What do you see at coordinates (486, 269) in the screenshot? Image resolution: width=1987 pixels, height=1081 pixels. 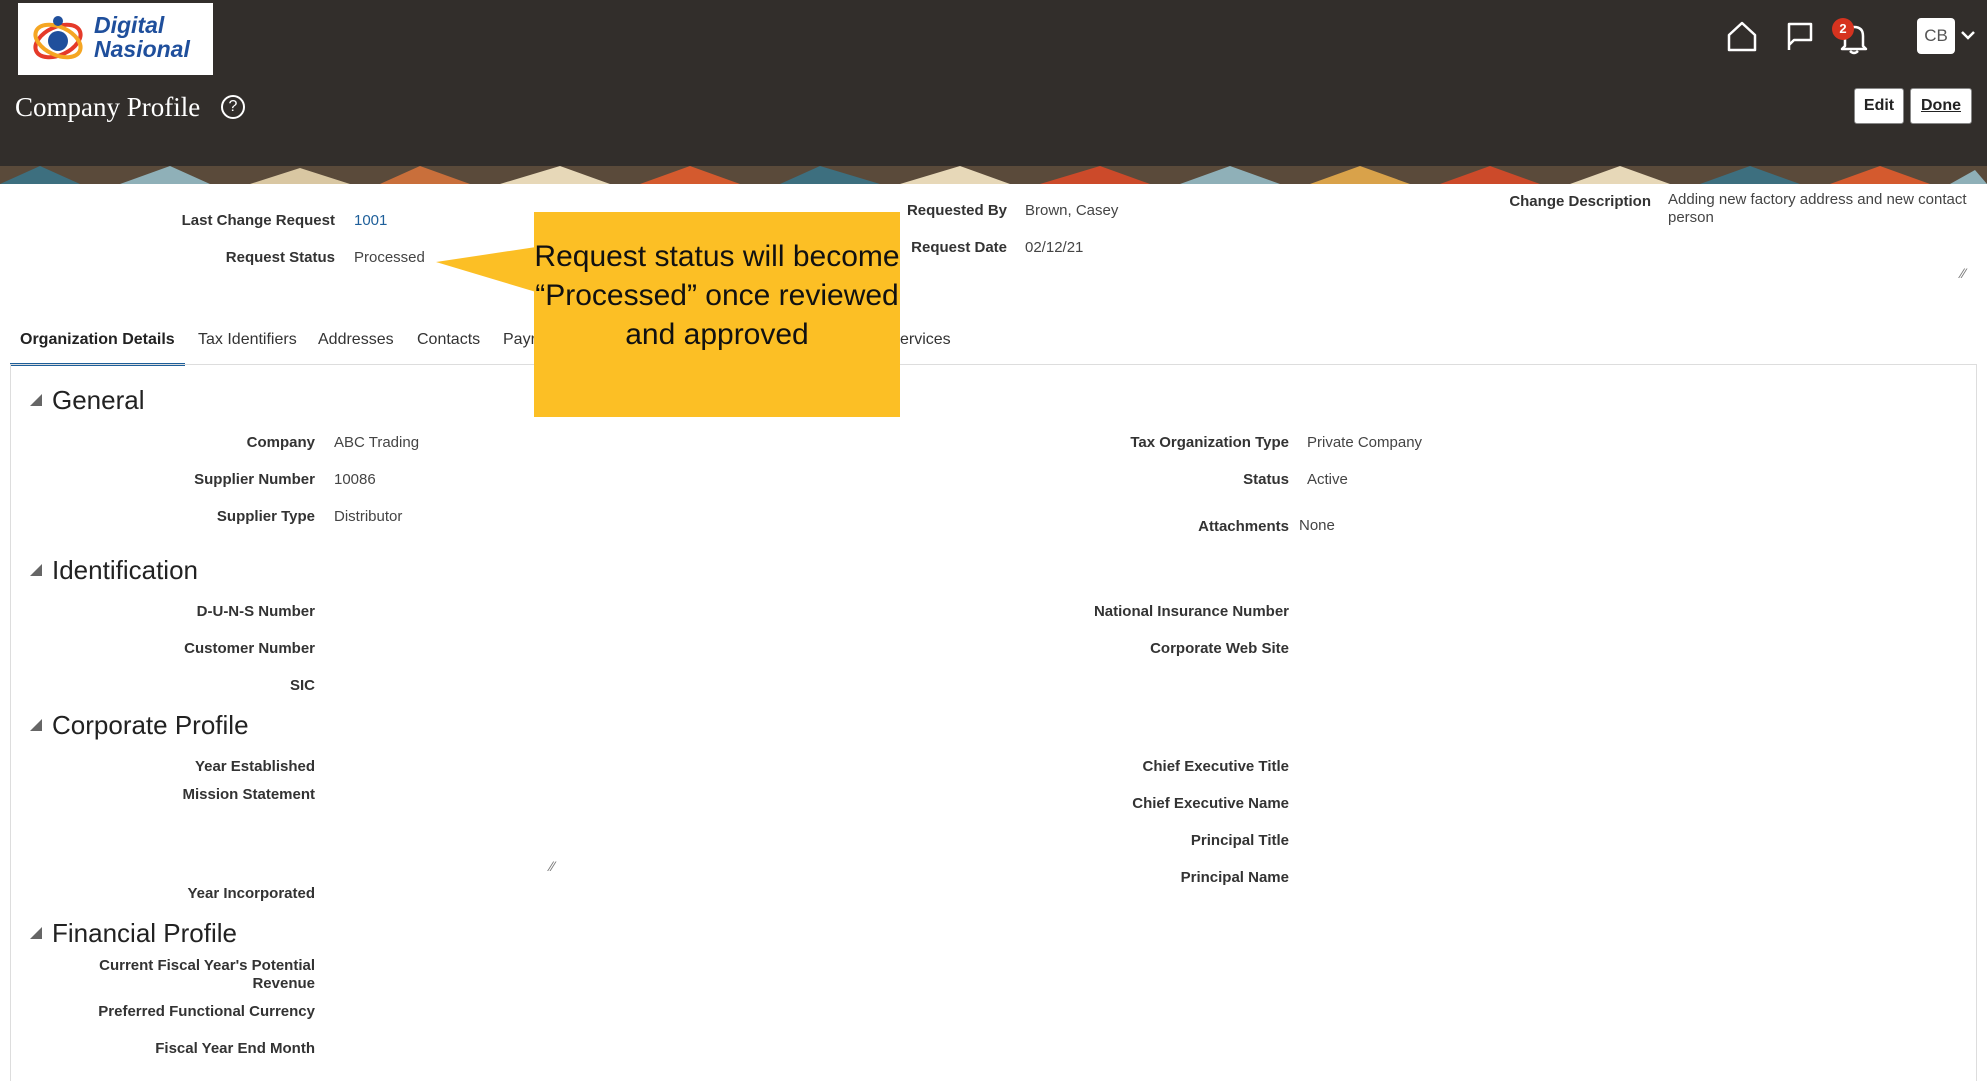 I see `callout-pointer` at bounding box center [486, 269].